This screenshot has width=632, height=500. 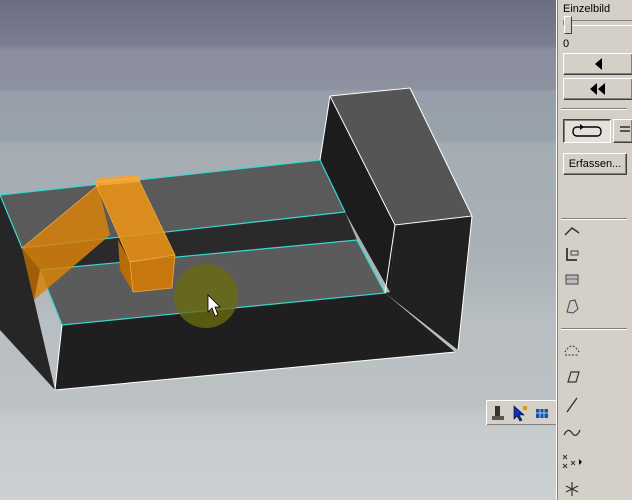 I want to click on frame-slider-track, so click(x=597, y=23).